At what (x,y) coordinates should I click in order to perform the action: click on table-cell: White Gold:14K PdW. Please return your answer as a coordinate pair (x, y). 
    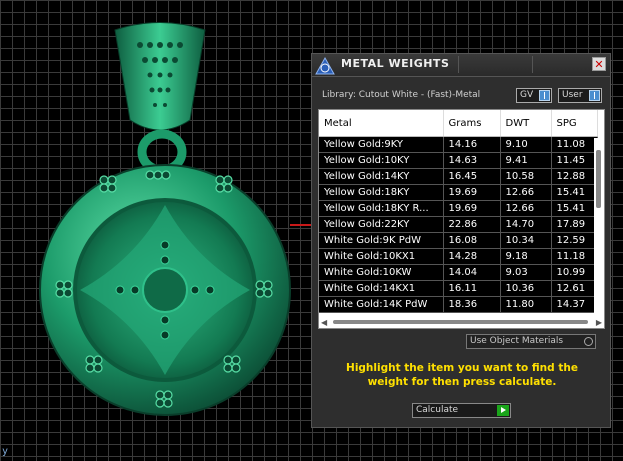
    Looking at the image, I should click on (381, 304).